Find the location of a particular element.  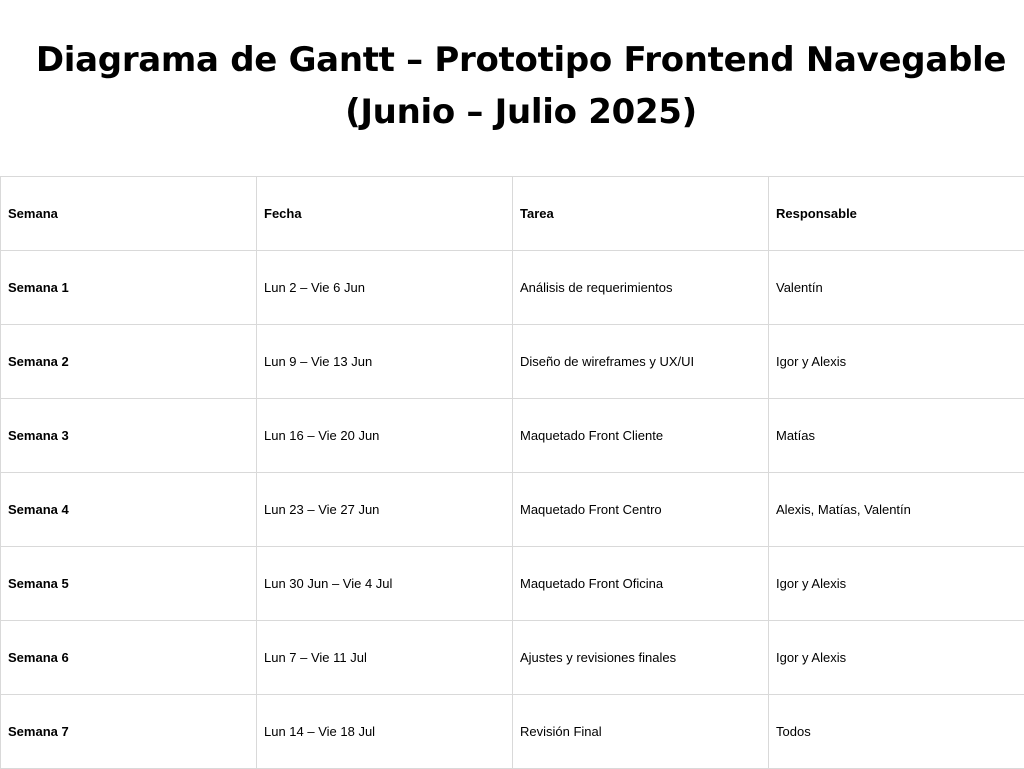

header-responsable: Responsable is located at coordinates (896, 214).